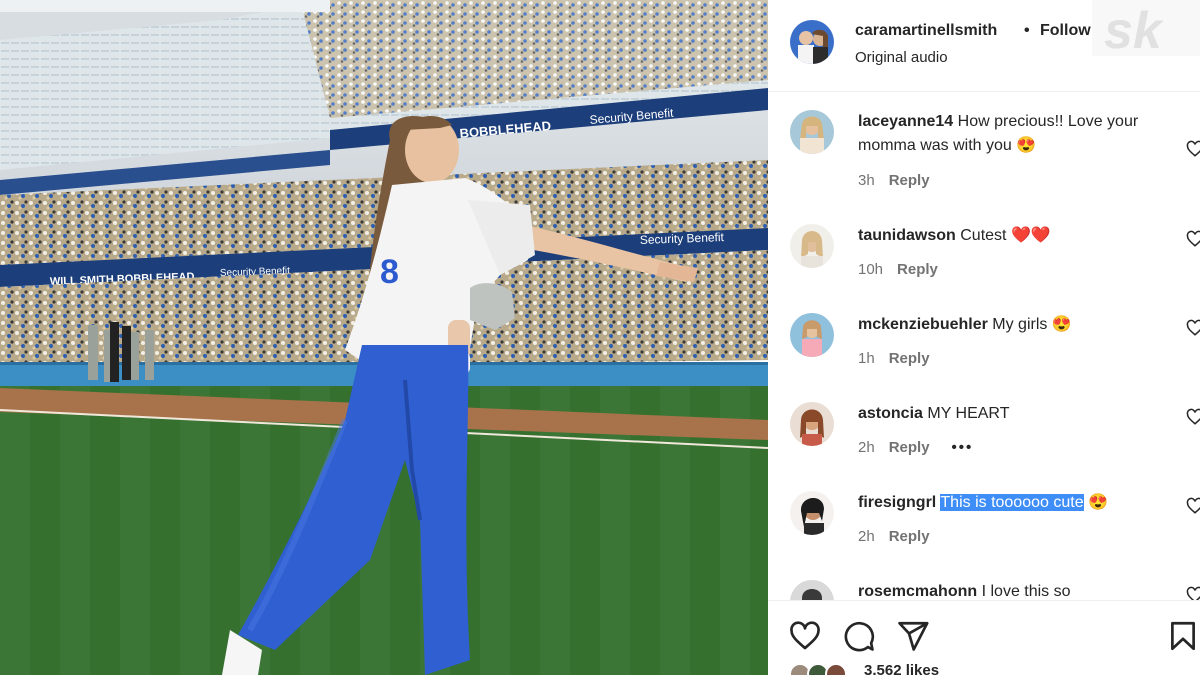 This screenshot has height=675, width=1200. Describe the element at coordinates (1183, 636) in the screenshot. I see `bookmark-icon` at that location.